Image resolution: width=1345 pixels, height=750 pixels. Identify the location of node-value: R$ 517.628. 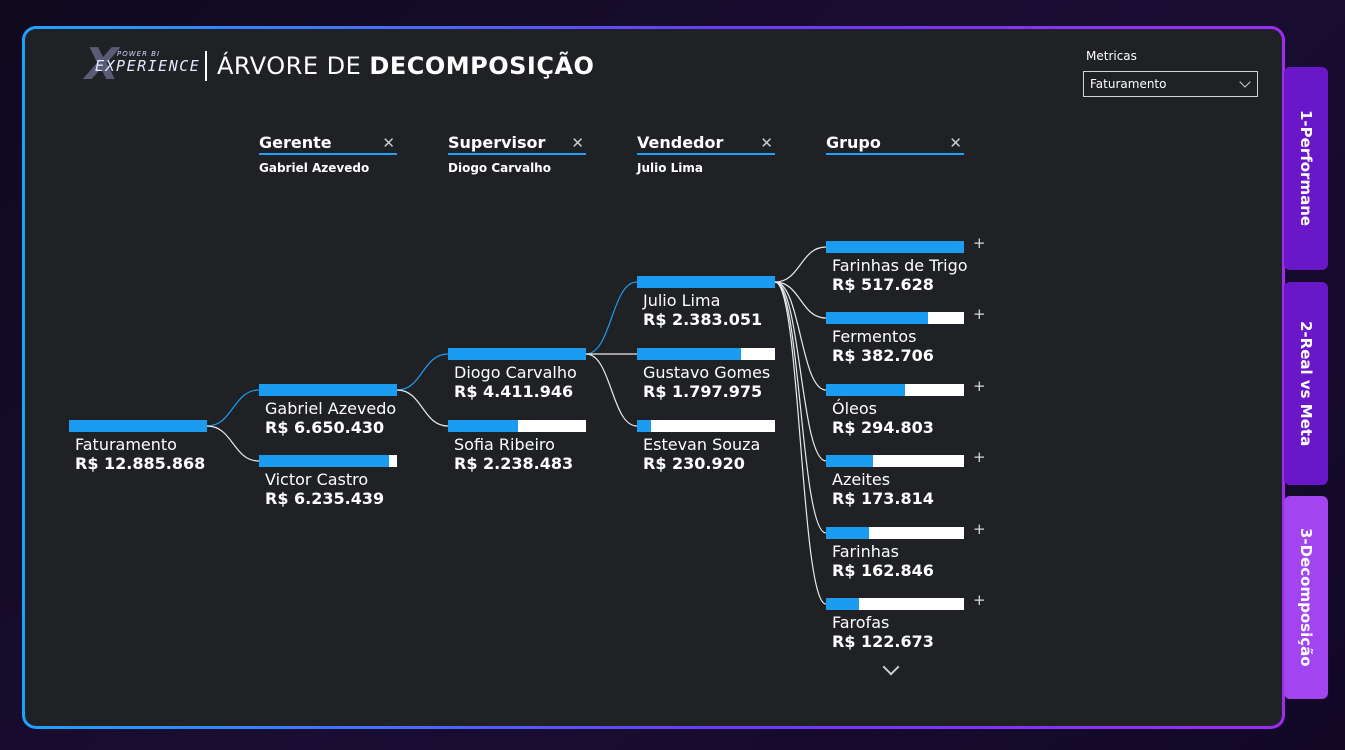
(883, 284).